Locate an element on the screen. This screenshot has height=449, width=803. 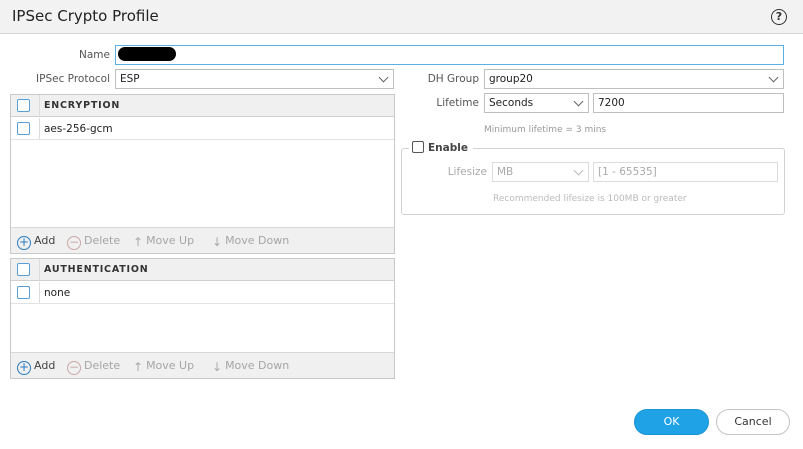
name-label: Name is located at coordinates (94, 55).